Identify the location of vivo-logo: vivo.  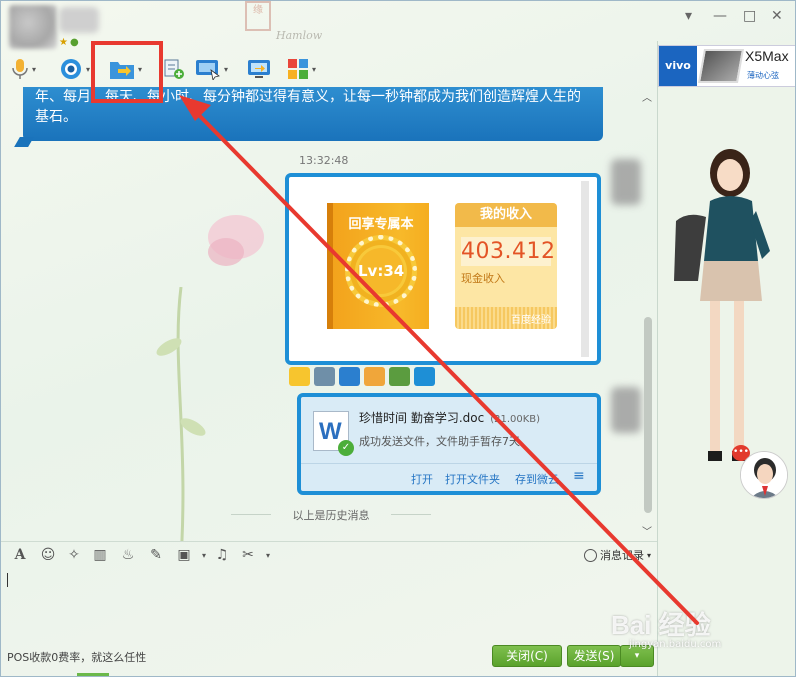
(678, 66).